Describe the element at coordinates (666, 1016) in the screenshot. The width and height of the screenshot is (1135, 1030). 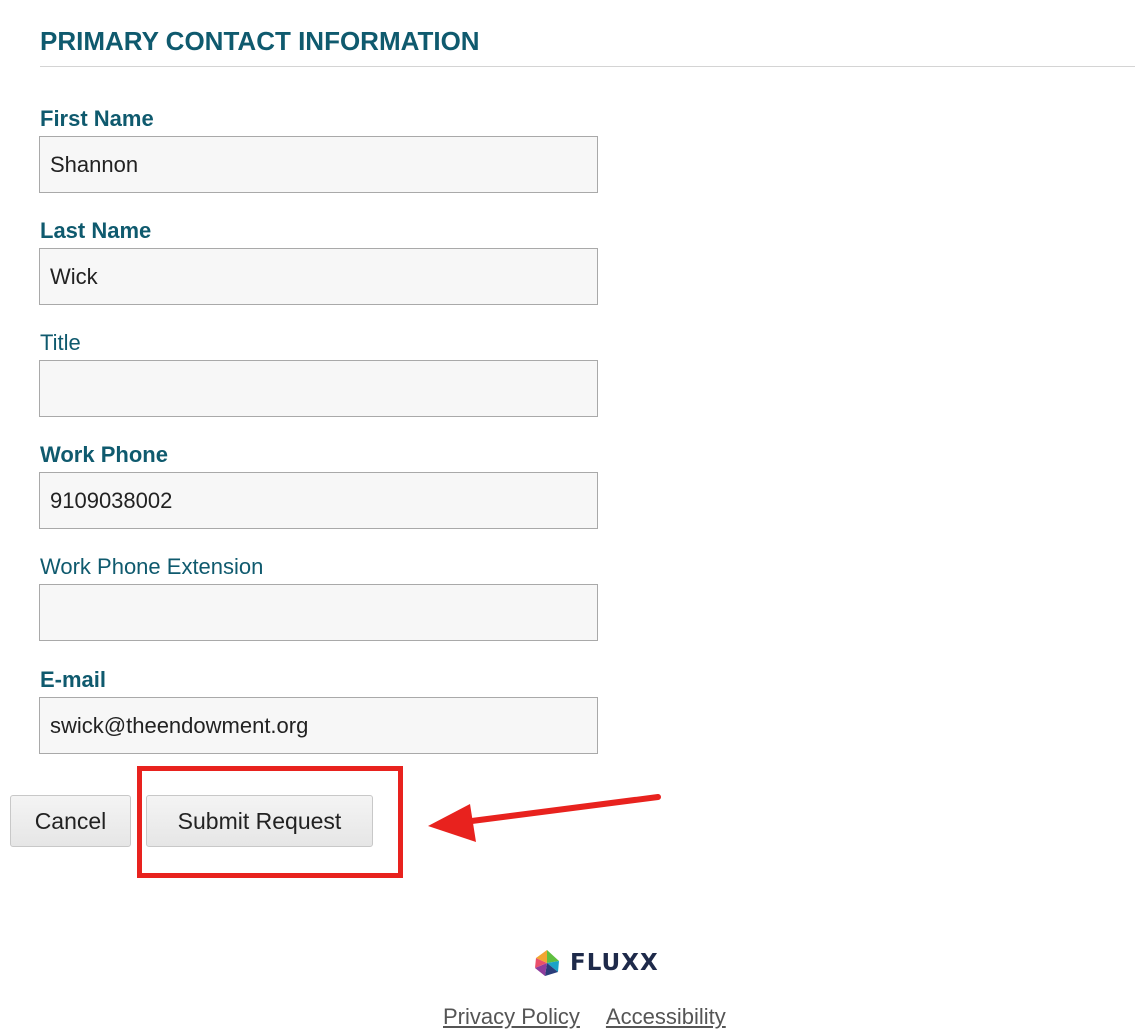
I see `accessibility-link: Accessibility` at that location.